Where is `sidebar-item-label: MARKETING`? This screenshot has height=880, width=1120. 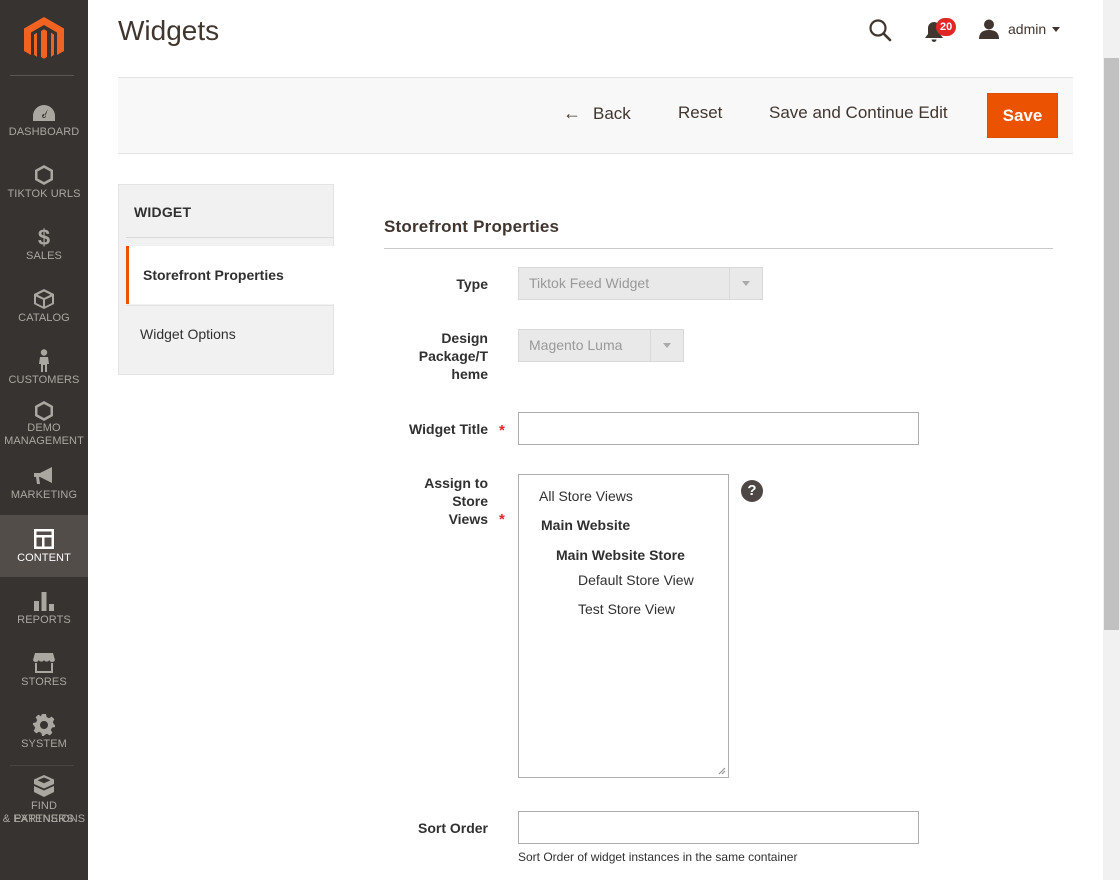 sidebar-item-label: MARKETING is located at coordinates (44, 495).